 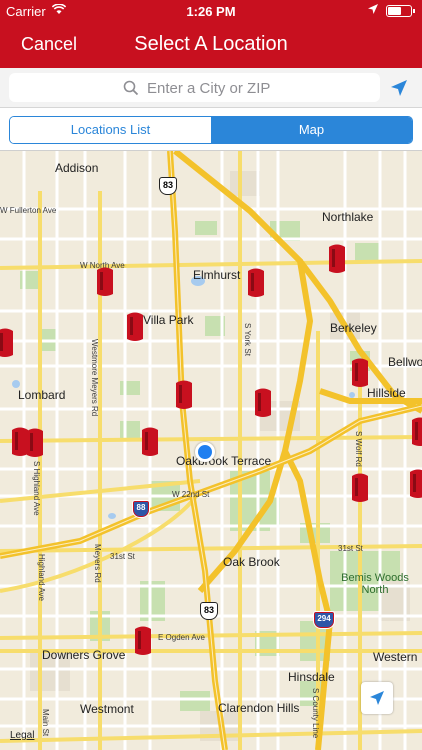 What do you see at coordinates (181, 637) in the screenshot?
I see `road-label-e-ogden: E Ogden Ave` at bounding box center [181, 637].